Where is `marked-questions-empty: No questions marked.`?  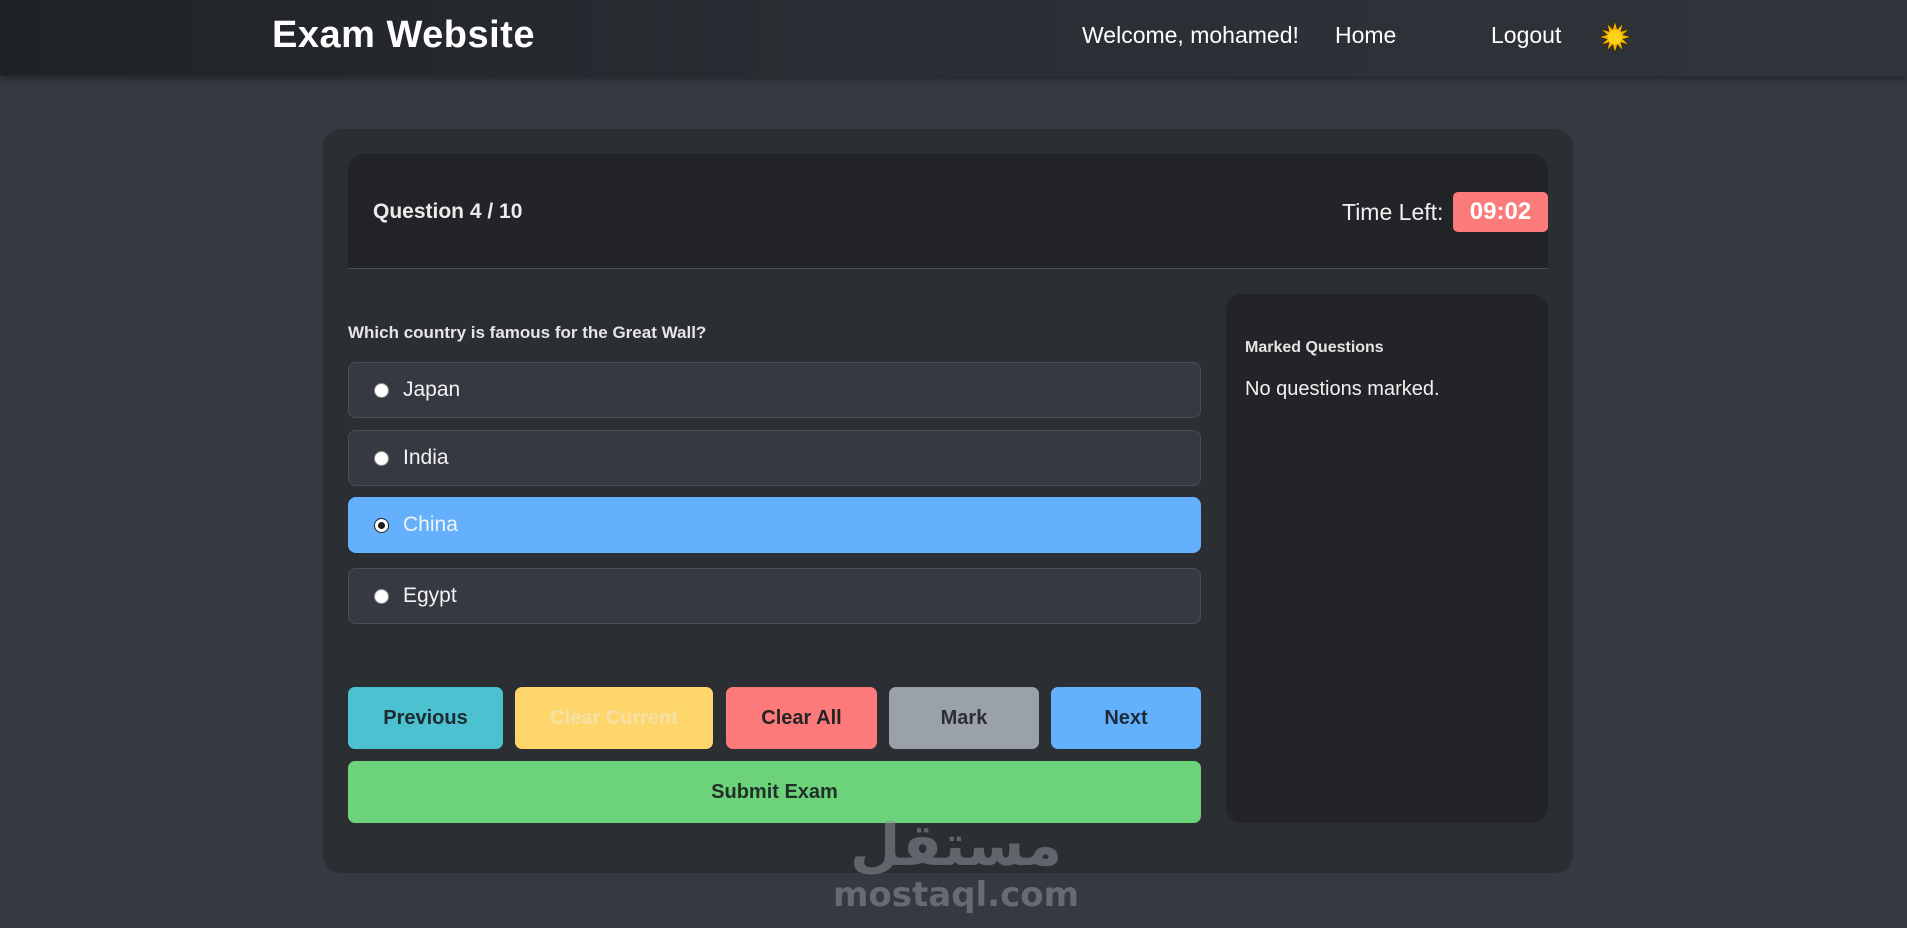 marked-questions-empty: No questions marked. is located at coordinates (1342, 389).